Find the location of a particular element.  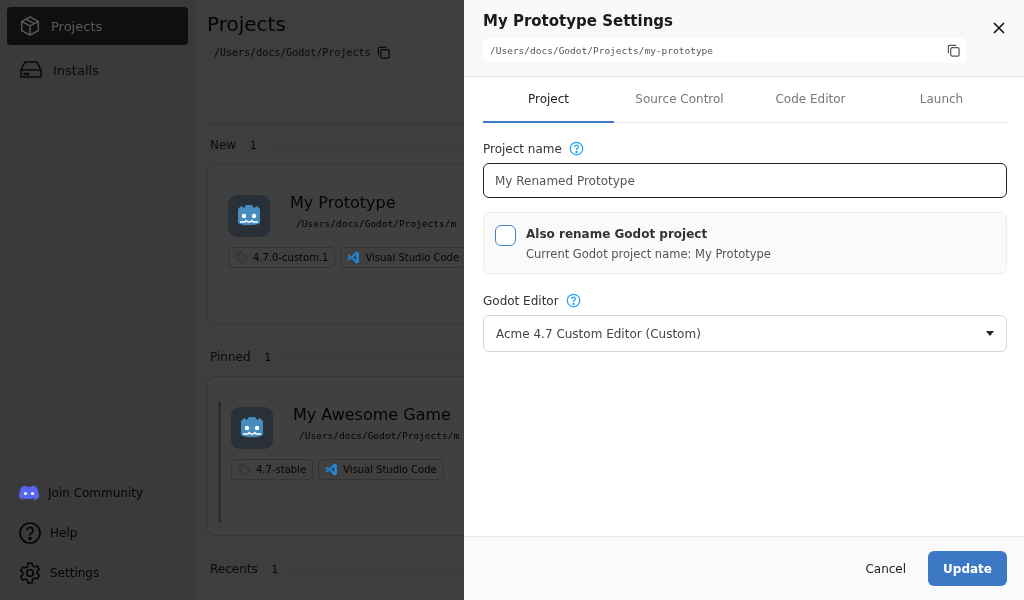

cancel-button: Cancel is located at coordinates (886, 568).